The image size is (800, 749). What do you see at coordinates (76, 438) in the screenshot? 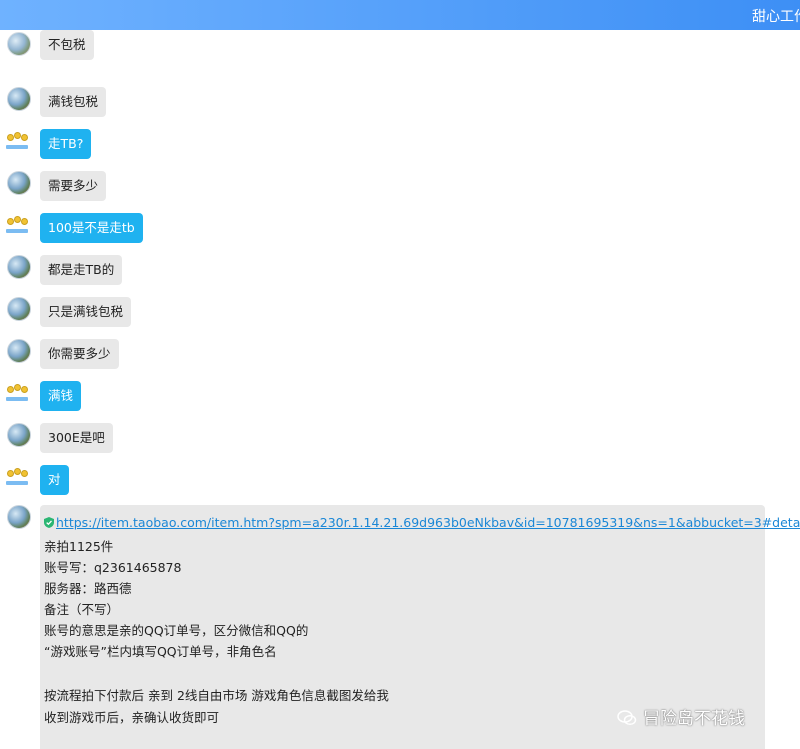
I see `message-bubble: 300E是吧` at bounding box center [76, 438].